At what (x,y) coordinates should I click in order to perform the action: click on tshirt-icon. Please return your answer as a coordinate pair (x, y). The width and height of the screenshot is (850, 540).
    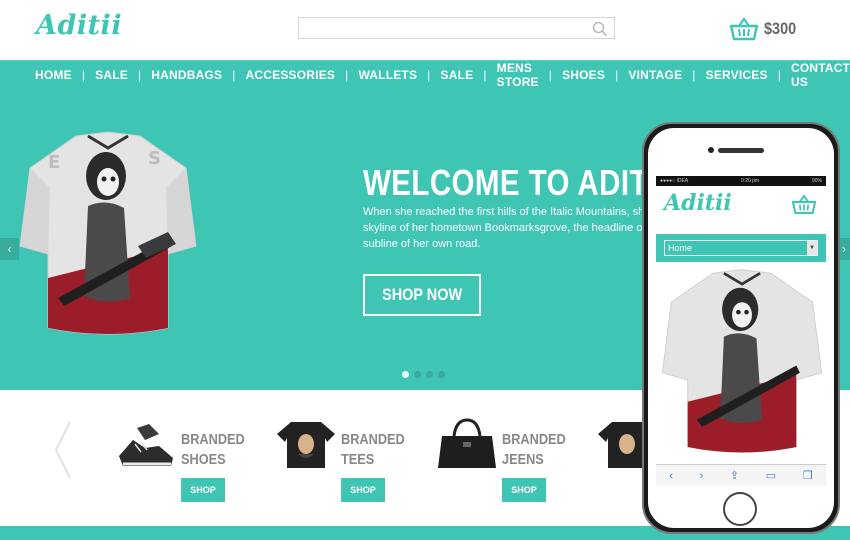
    Looking at the image, I should click on (306, 445).